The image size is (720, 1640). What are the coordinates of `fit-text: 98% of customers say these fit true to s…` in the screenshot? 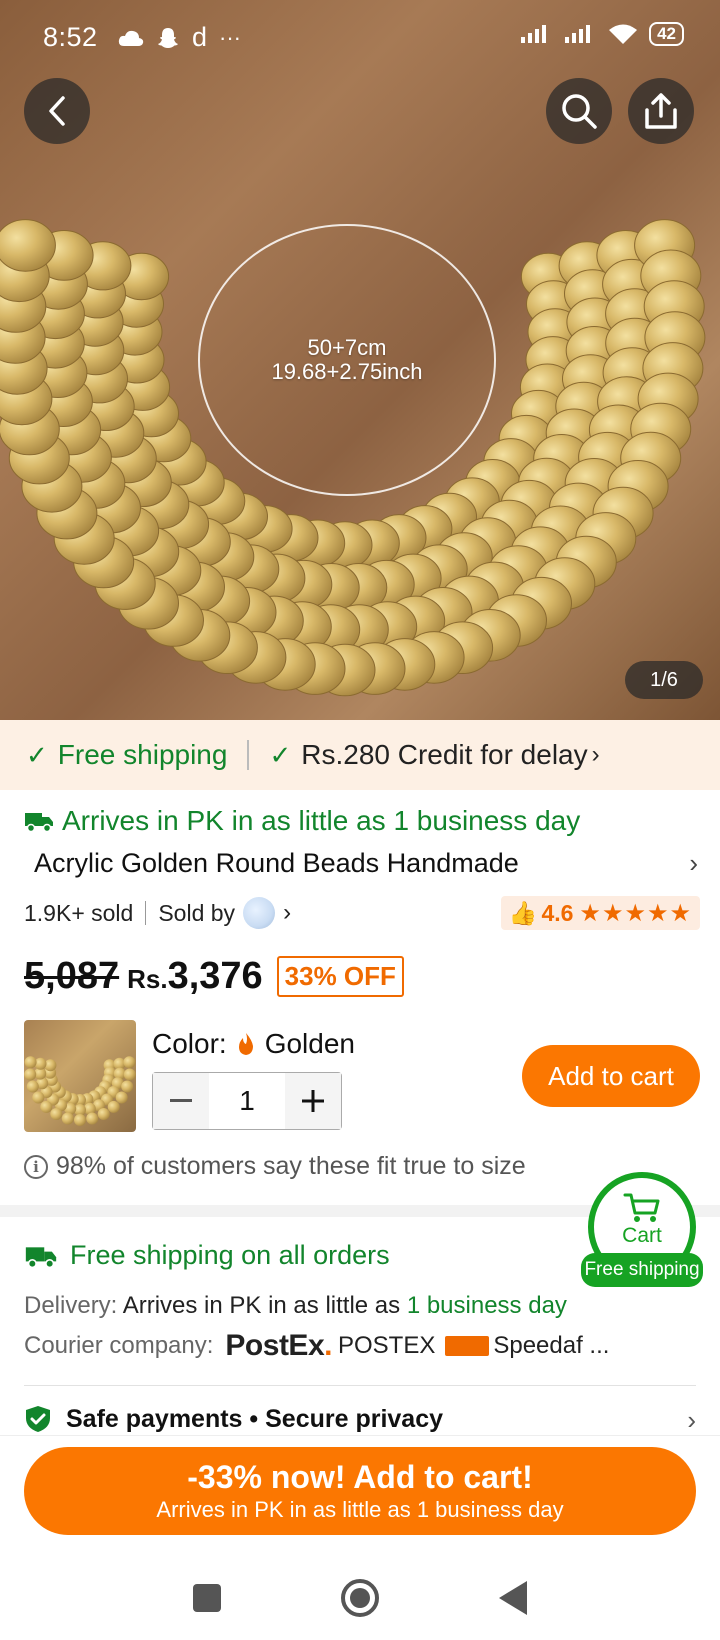 It's located at (291, 1166).